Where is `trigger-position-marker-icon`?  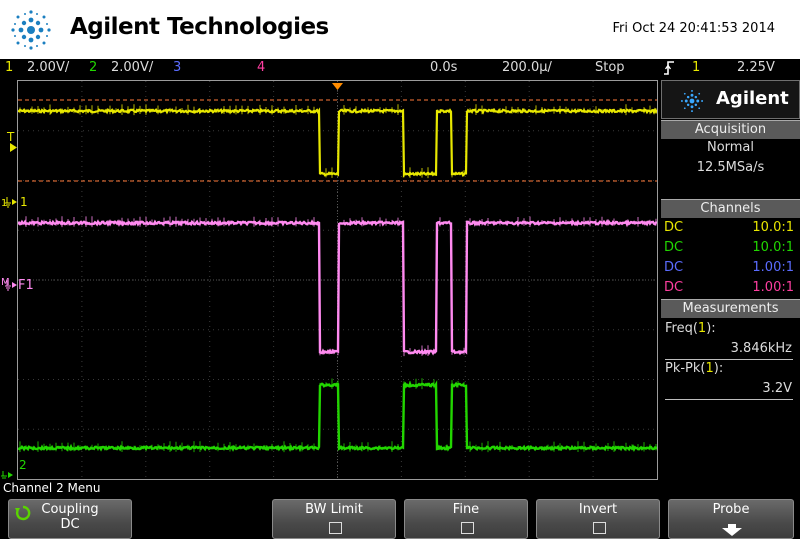 trigger-position-marker-icon is located at coordinates (337, 86).